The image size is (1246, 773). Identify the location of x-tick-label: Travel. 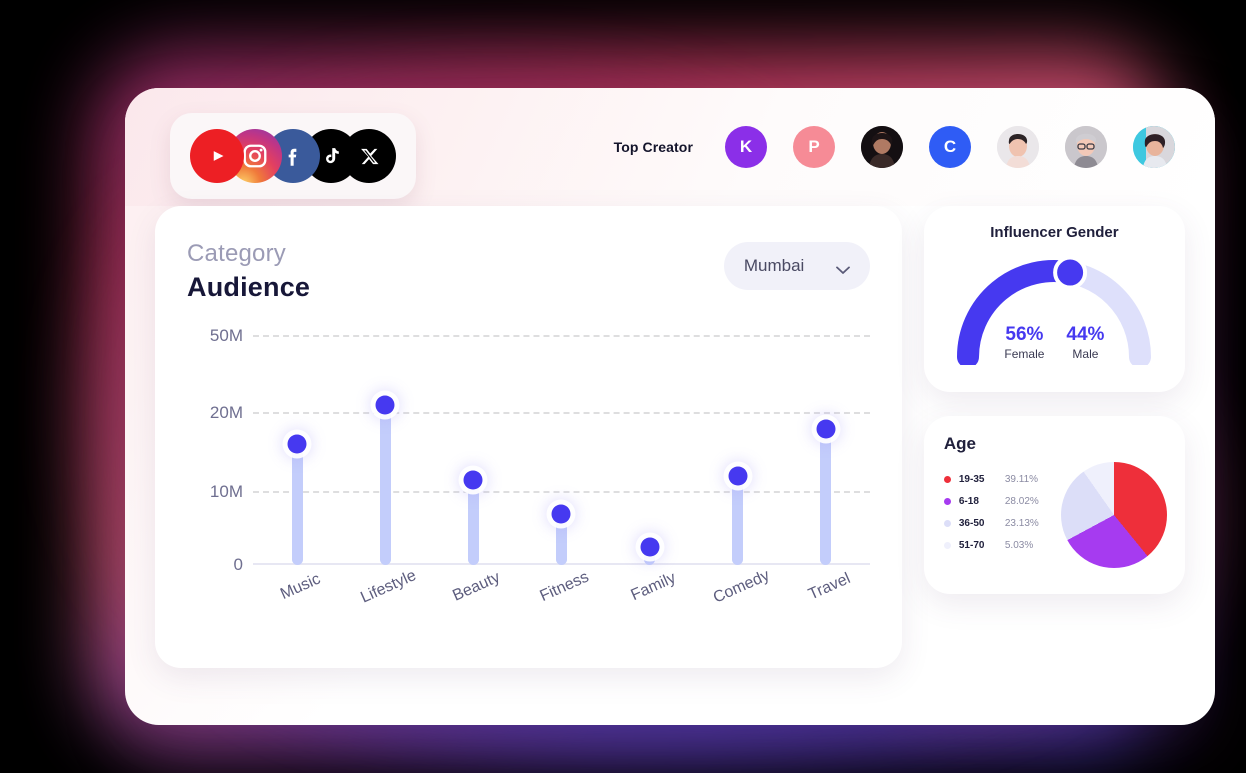
(829, 587).